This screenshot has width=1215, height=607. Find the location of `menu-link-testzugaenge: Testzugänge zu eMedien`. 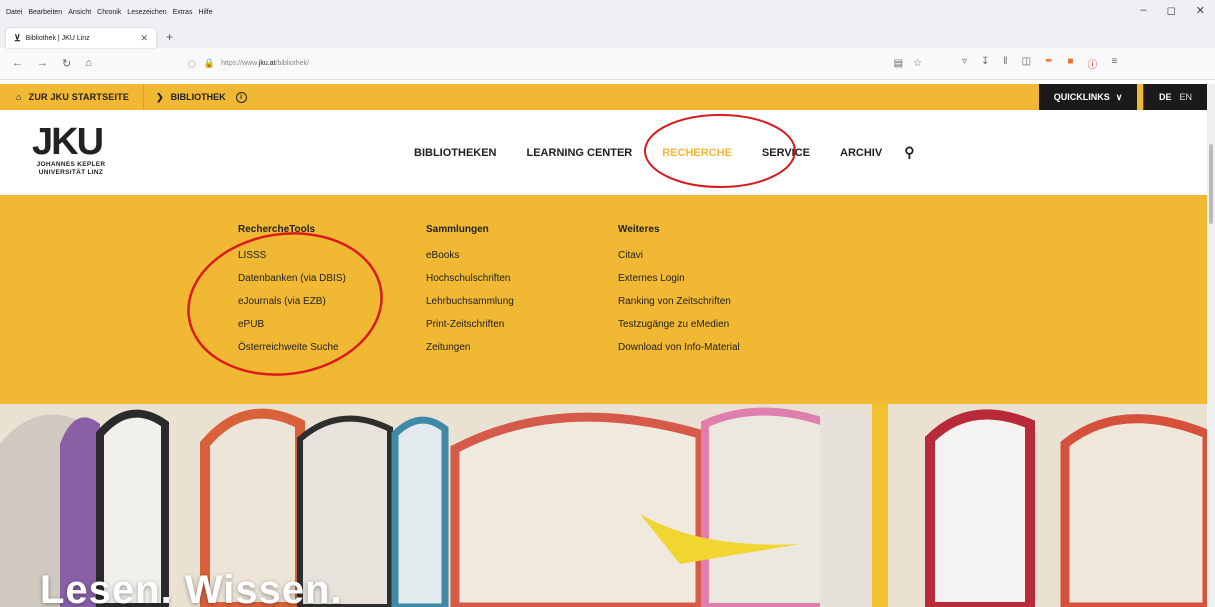

menu-link-testzugaenge: Testzugänge zu eMedien is located at coordinates (679, 324).